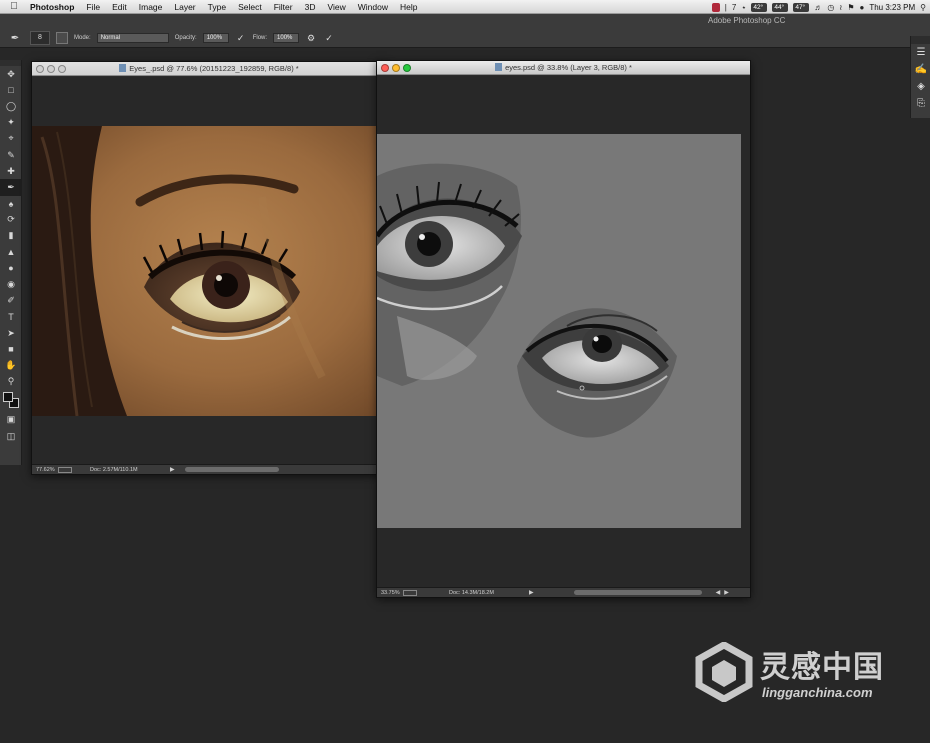 This screenshot has height=743, width=930. I want to click on brush-size-picker: 8, so click(40, 38).